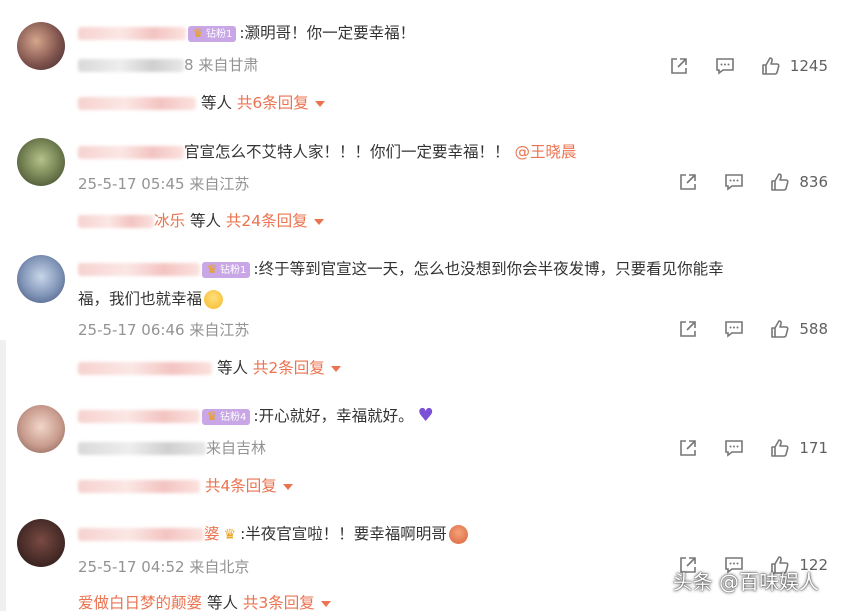  I want to click on like-count: 1245, so click(808, 66).